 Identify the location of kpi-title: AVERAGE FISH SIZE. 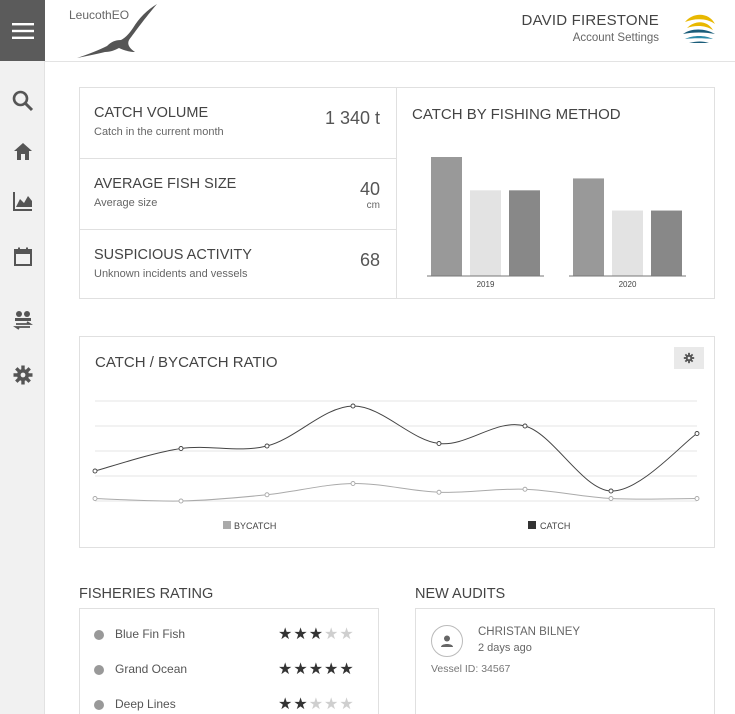
(165, 184).